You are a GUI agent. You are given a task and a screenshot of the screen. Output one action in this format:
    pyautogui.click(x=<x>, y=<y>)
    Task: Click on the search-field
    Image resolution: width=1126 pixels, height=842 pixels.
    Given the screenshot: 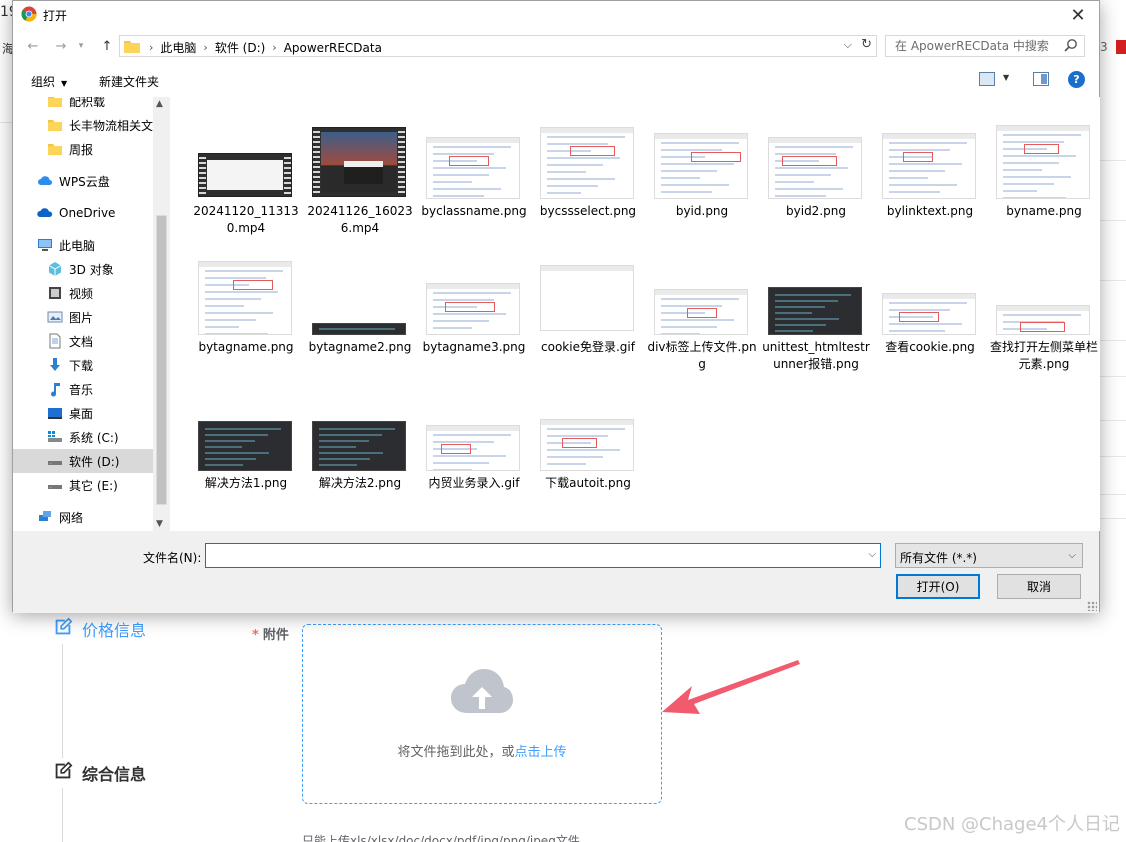 What is the action you would take?
    pyautogui.click(x=985, y=46)
    